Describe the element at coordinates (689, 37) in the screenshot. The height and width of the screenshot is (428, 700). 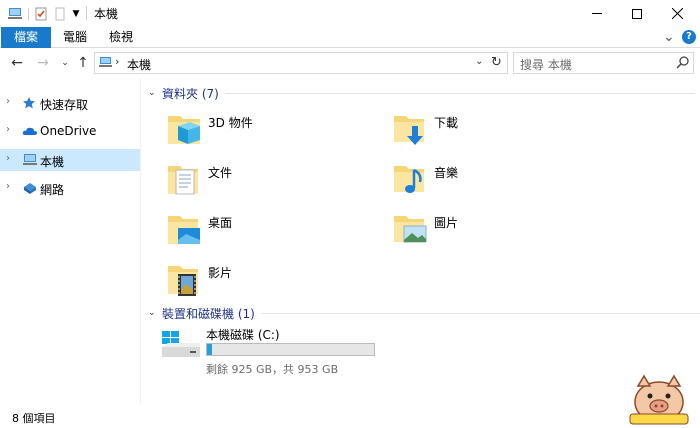
I see `help-icon: ?` at that location.